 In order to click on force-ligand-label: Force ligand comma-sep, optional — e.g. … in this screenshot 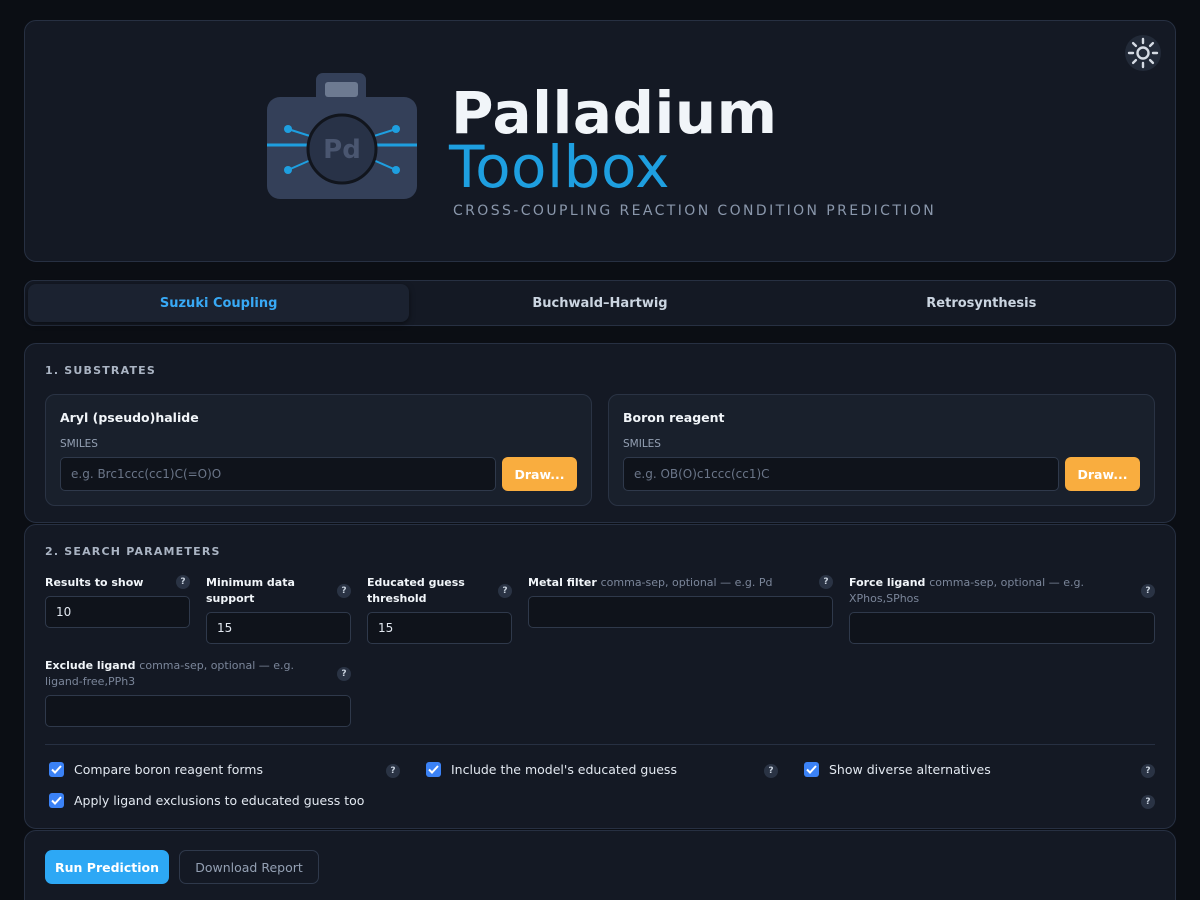, I will do `click(966, 590)`.